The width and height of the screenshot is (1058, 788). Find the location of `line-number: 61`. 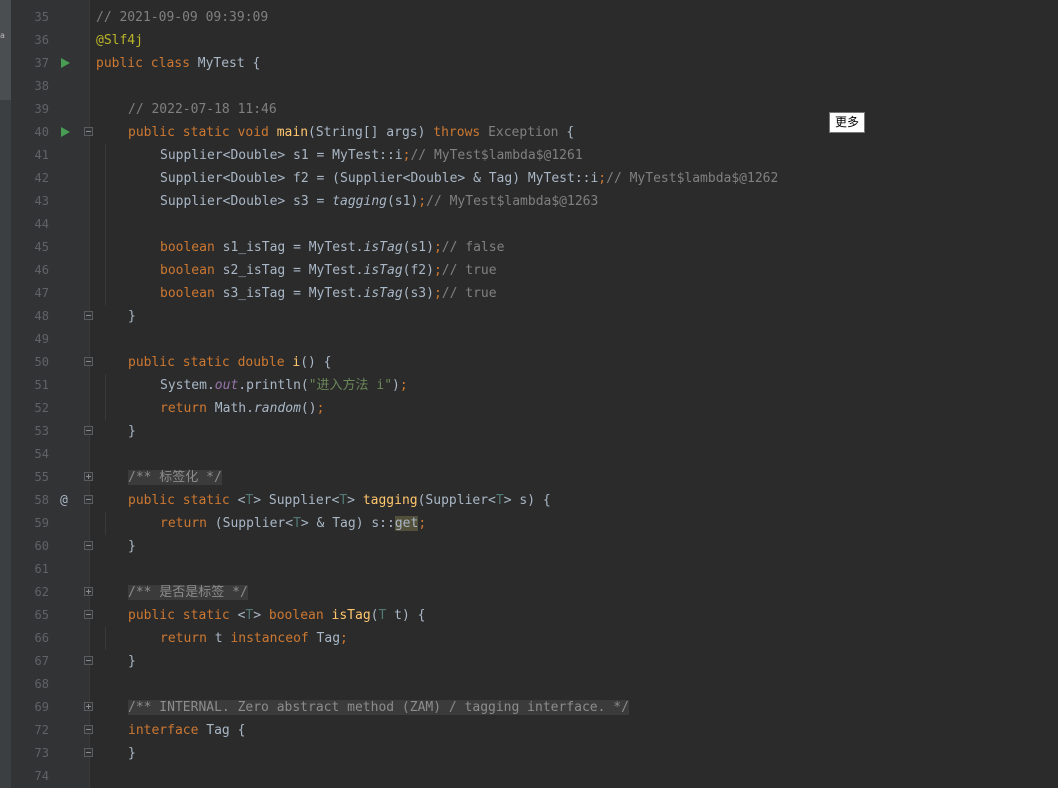

line-number: 61 is located at coordinates (30, 569).